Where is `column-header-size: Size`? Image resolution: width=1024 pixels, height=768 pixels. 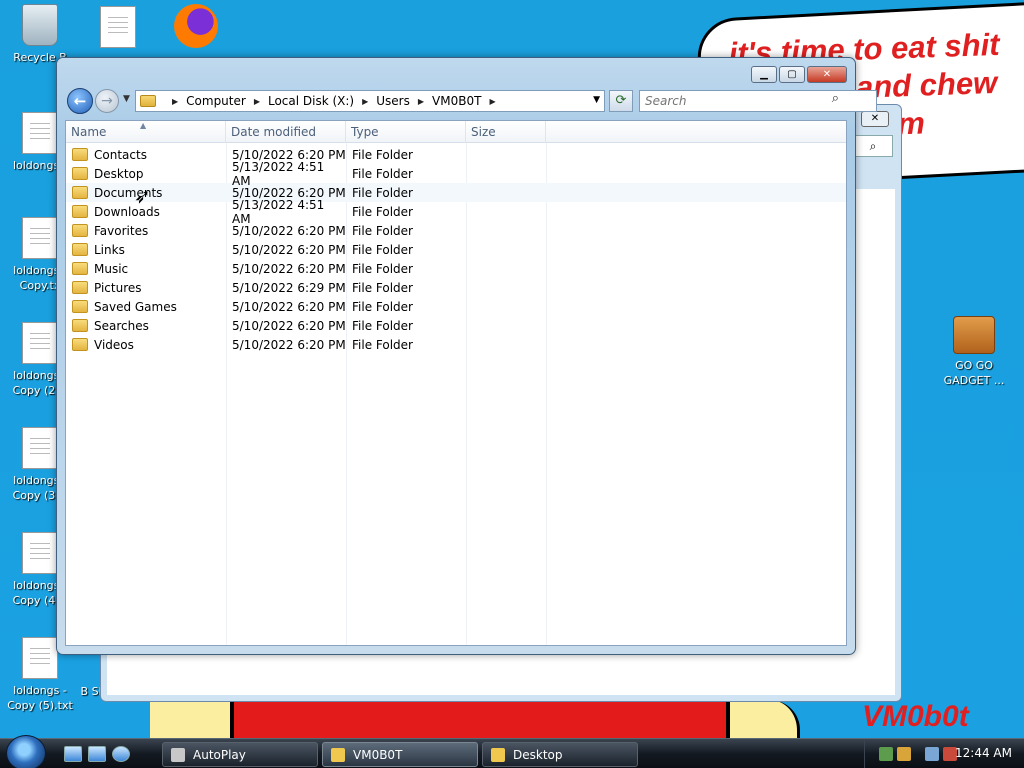
column-header-size: Size is located at coordinates (506, 132).